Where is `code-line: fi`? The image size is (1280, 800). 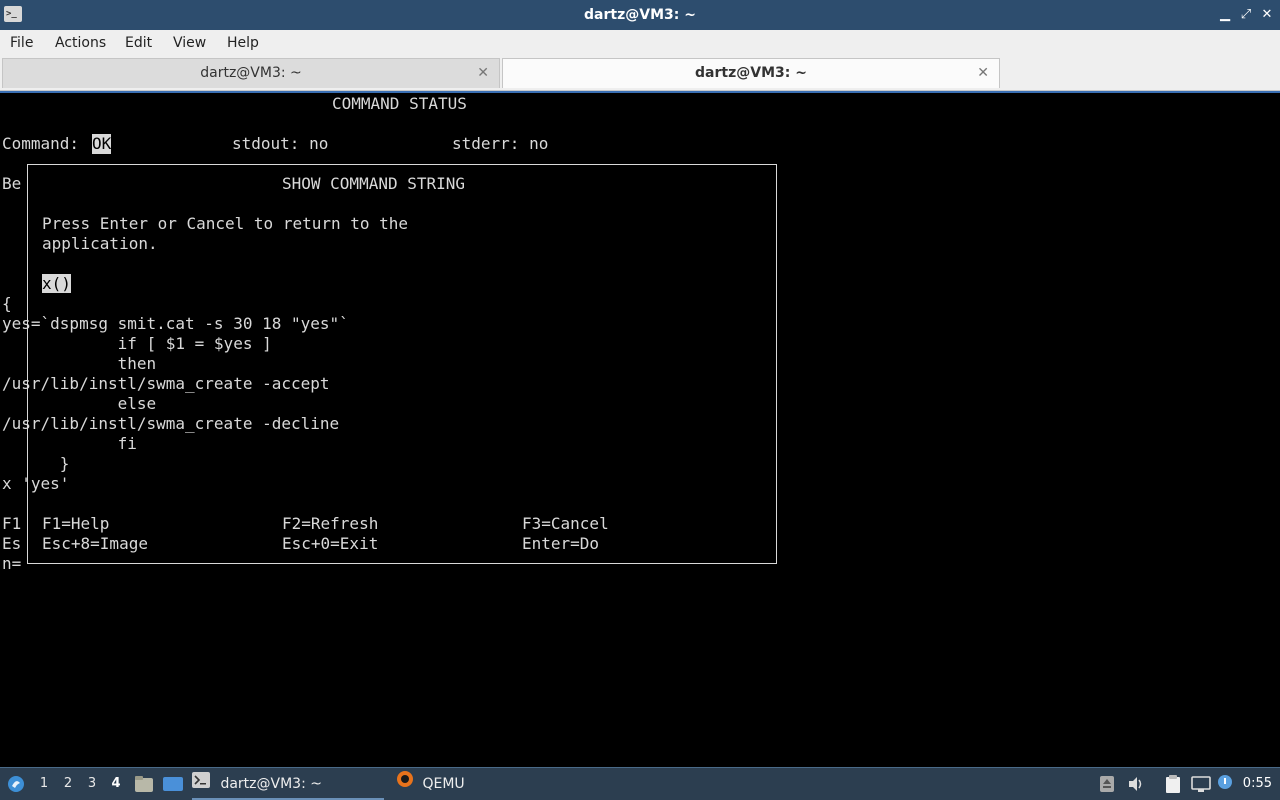 code-line: fi is located at coordinates (69, 443).